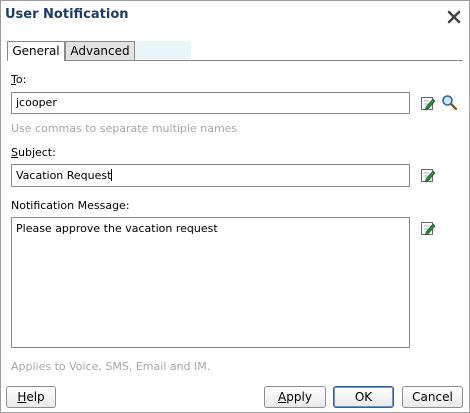  I want to click on to-field: jcooper, so click(210, 103).